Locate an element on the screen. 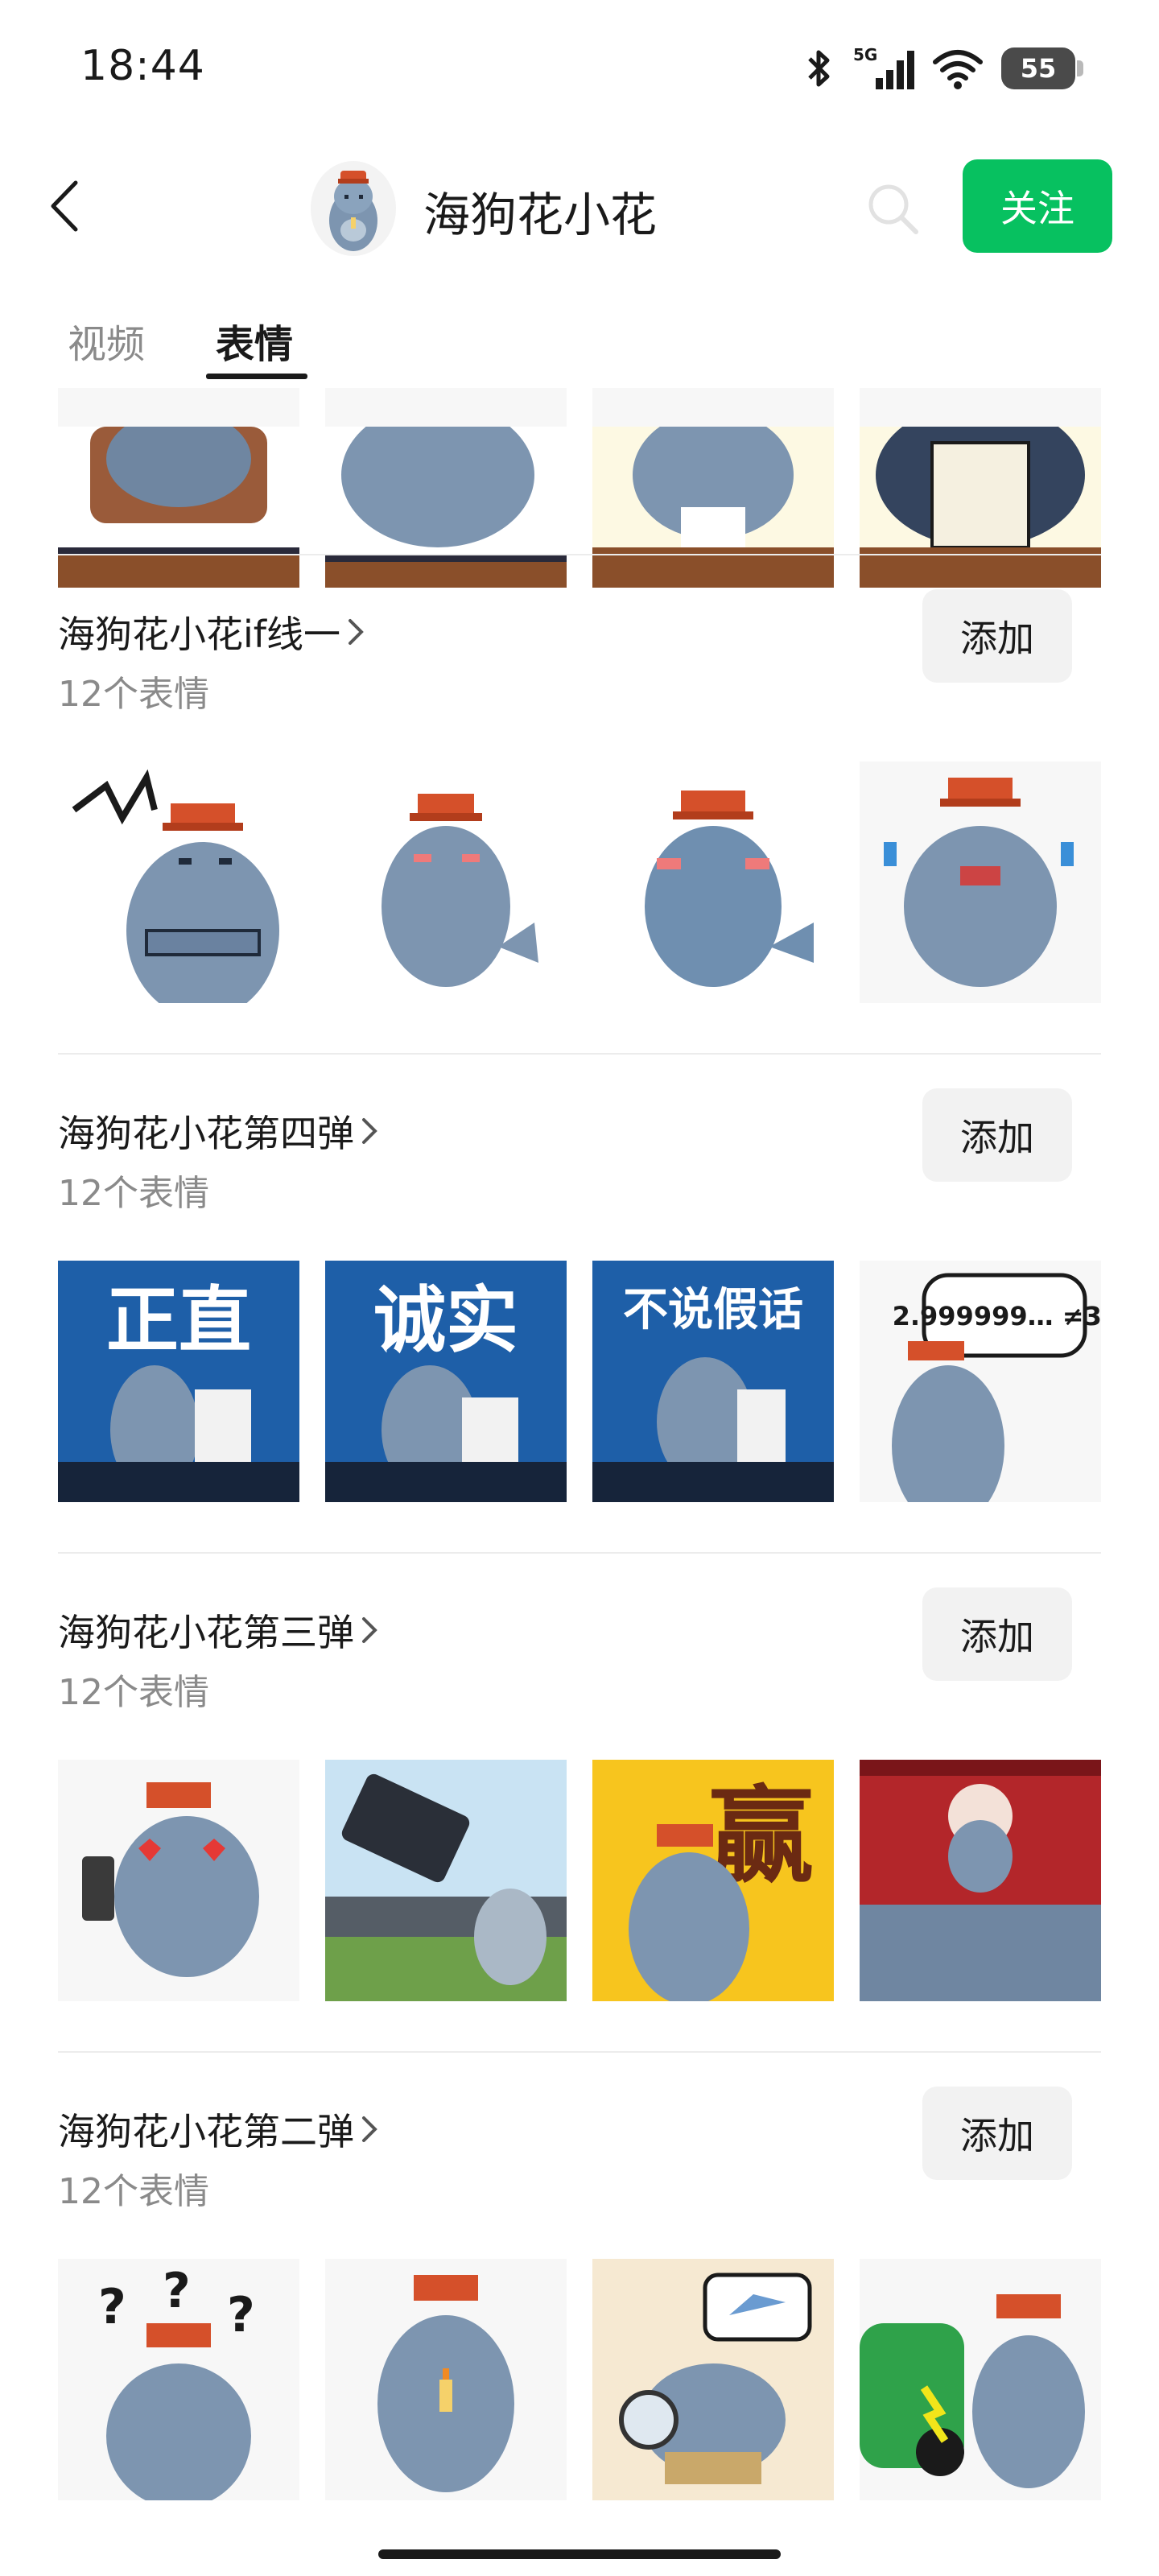 The width and height of the screenshot is (1159, 2576). tab-videos: 视频 is located at coordinates (106, 340).